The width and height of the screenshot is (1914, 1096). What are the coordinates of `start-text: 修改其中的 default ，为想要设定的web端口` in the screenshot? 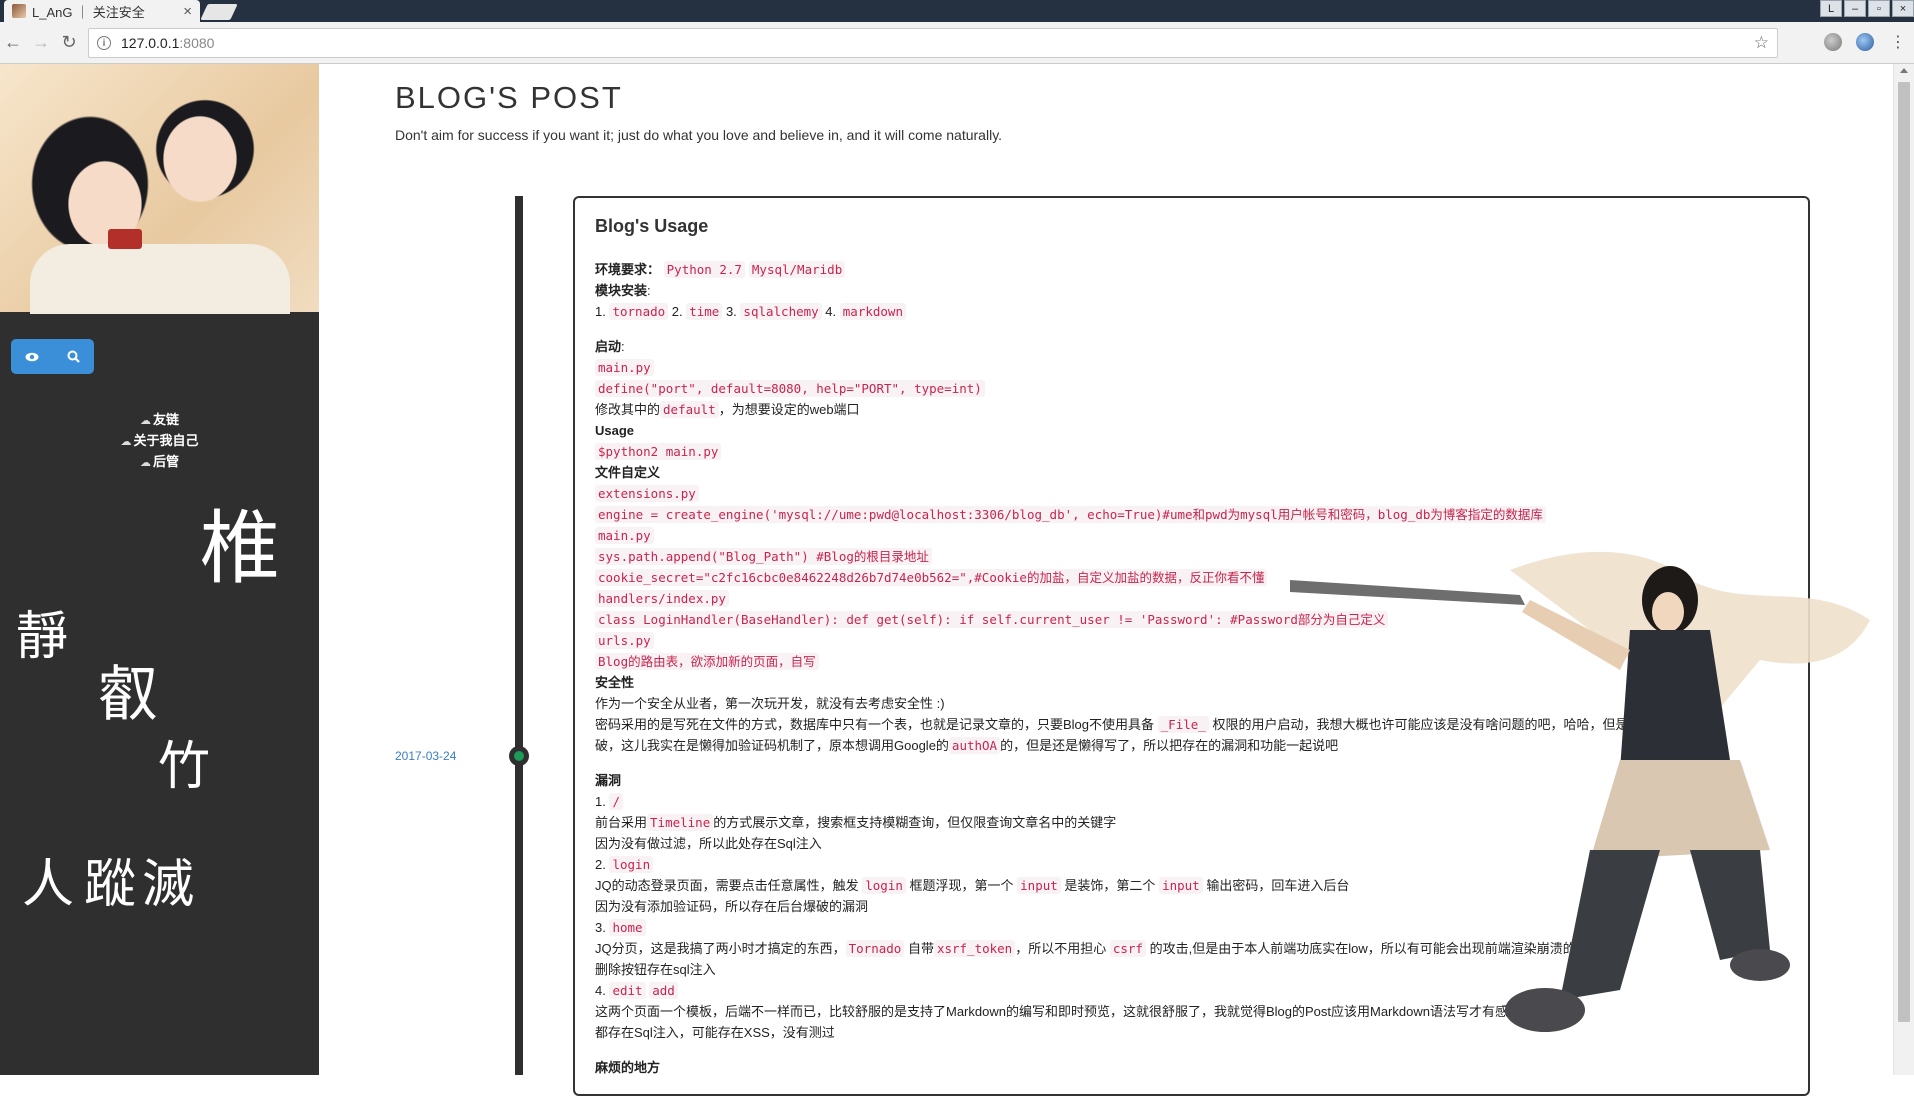 It's located at (727, 409).